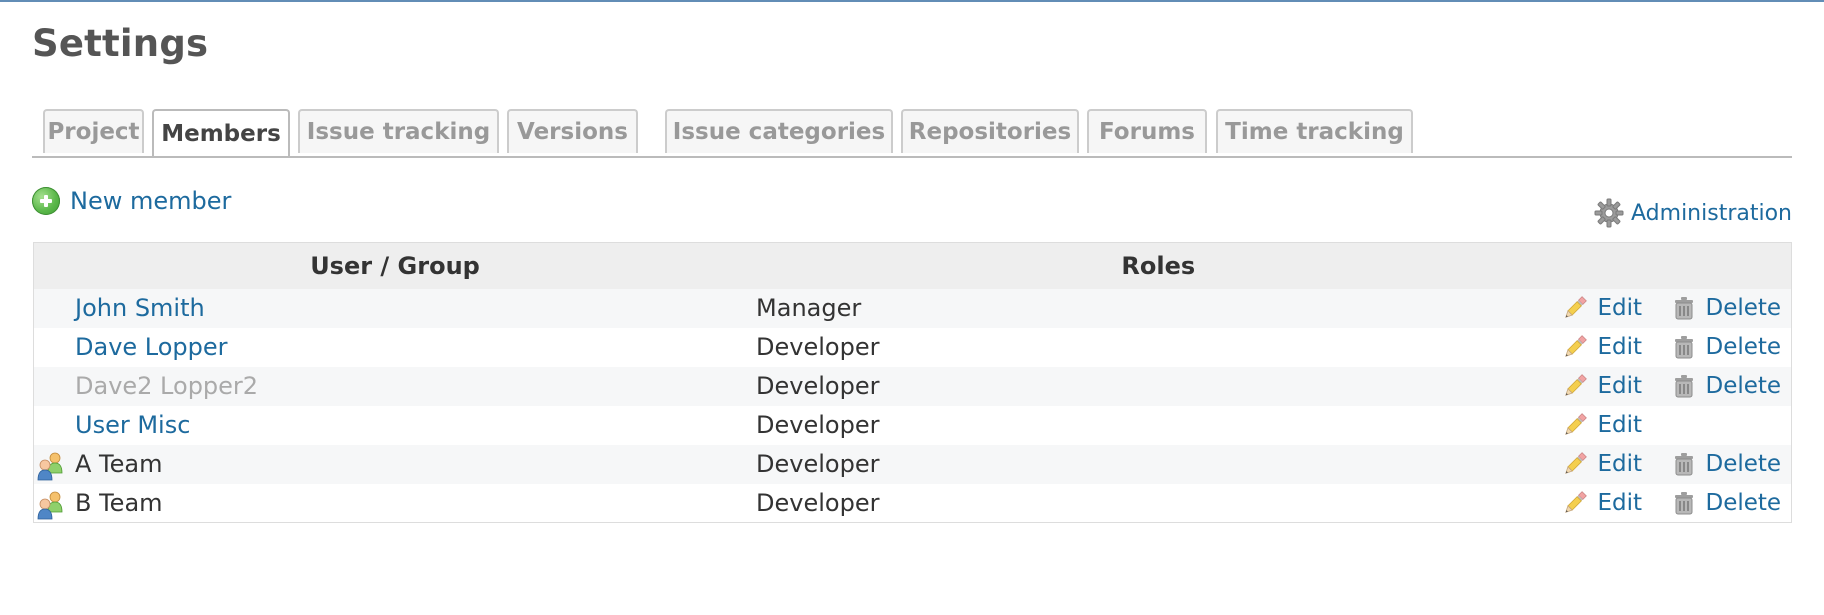 This screenshot has height=615, width=1824. I want to click on member-name: Dave2 Lopper2, so click(166, 386).